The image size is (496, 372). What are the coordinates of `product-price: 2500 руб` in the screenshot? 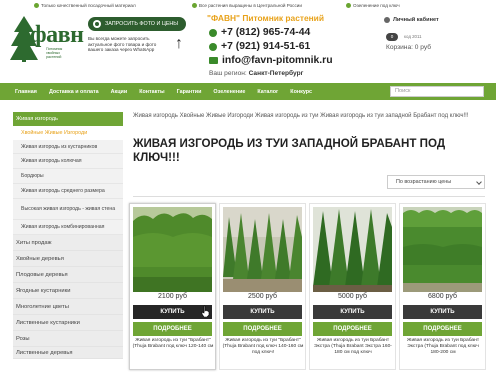 It's located at (262, 296).